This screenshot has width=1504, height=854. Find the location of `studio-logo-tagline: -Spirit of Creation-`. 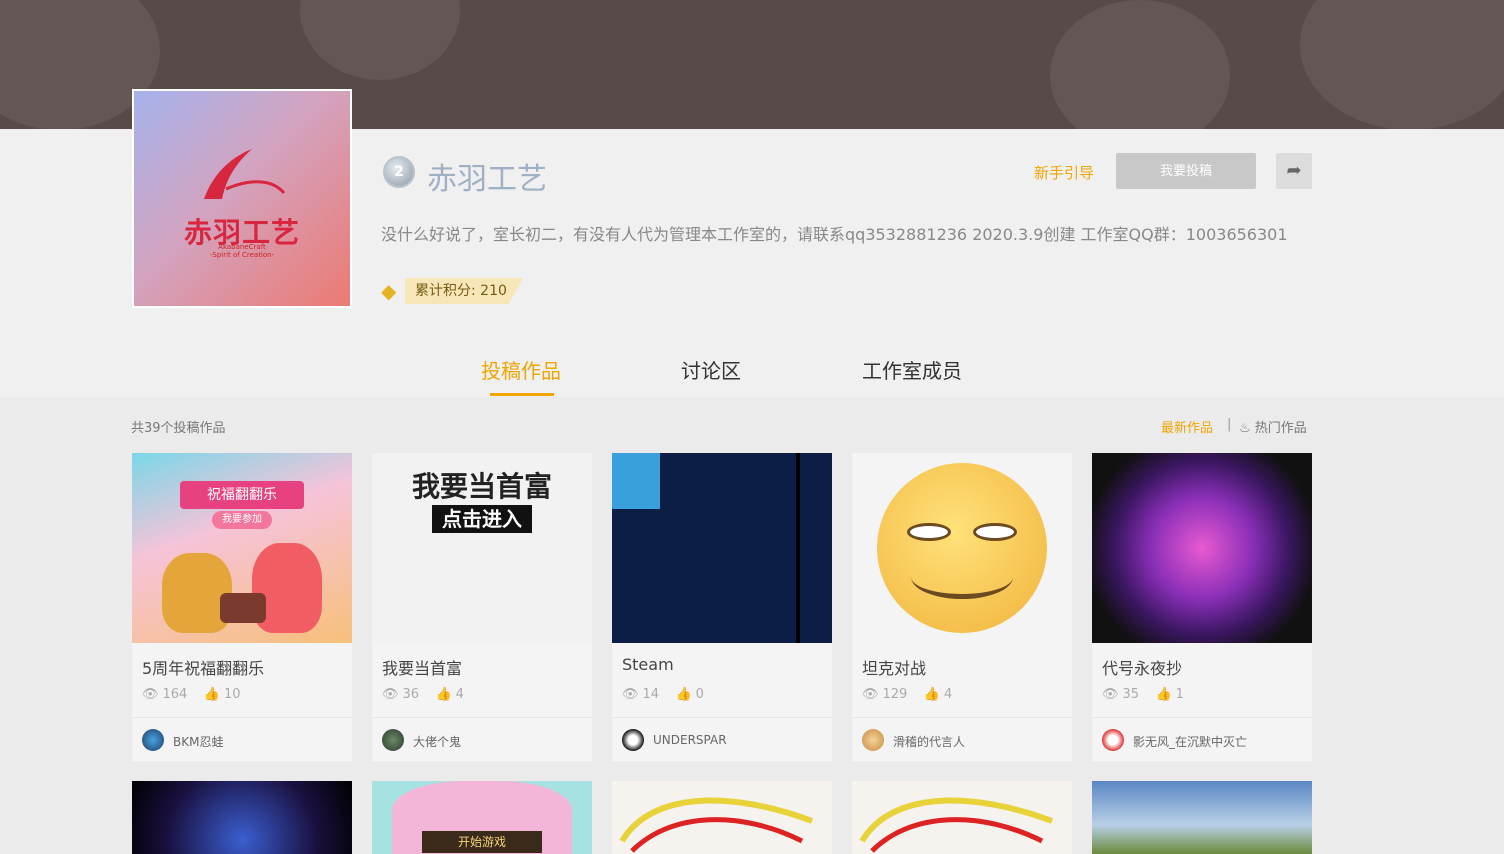

studio-logo-tagline: -Spirit of Creation- is located at coordinates (242, 255).